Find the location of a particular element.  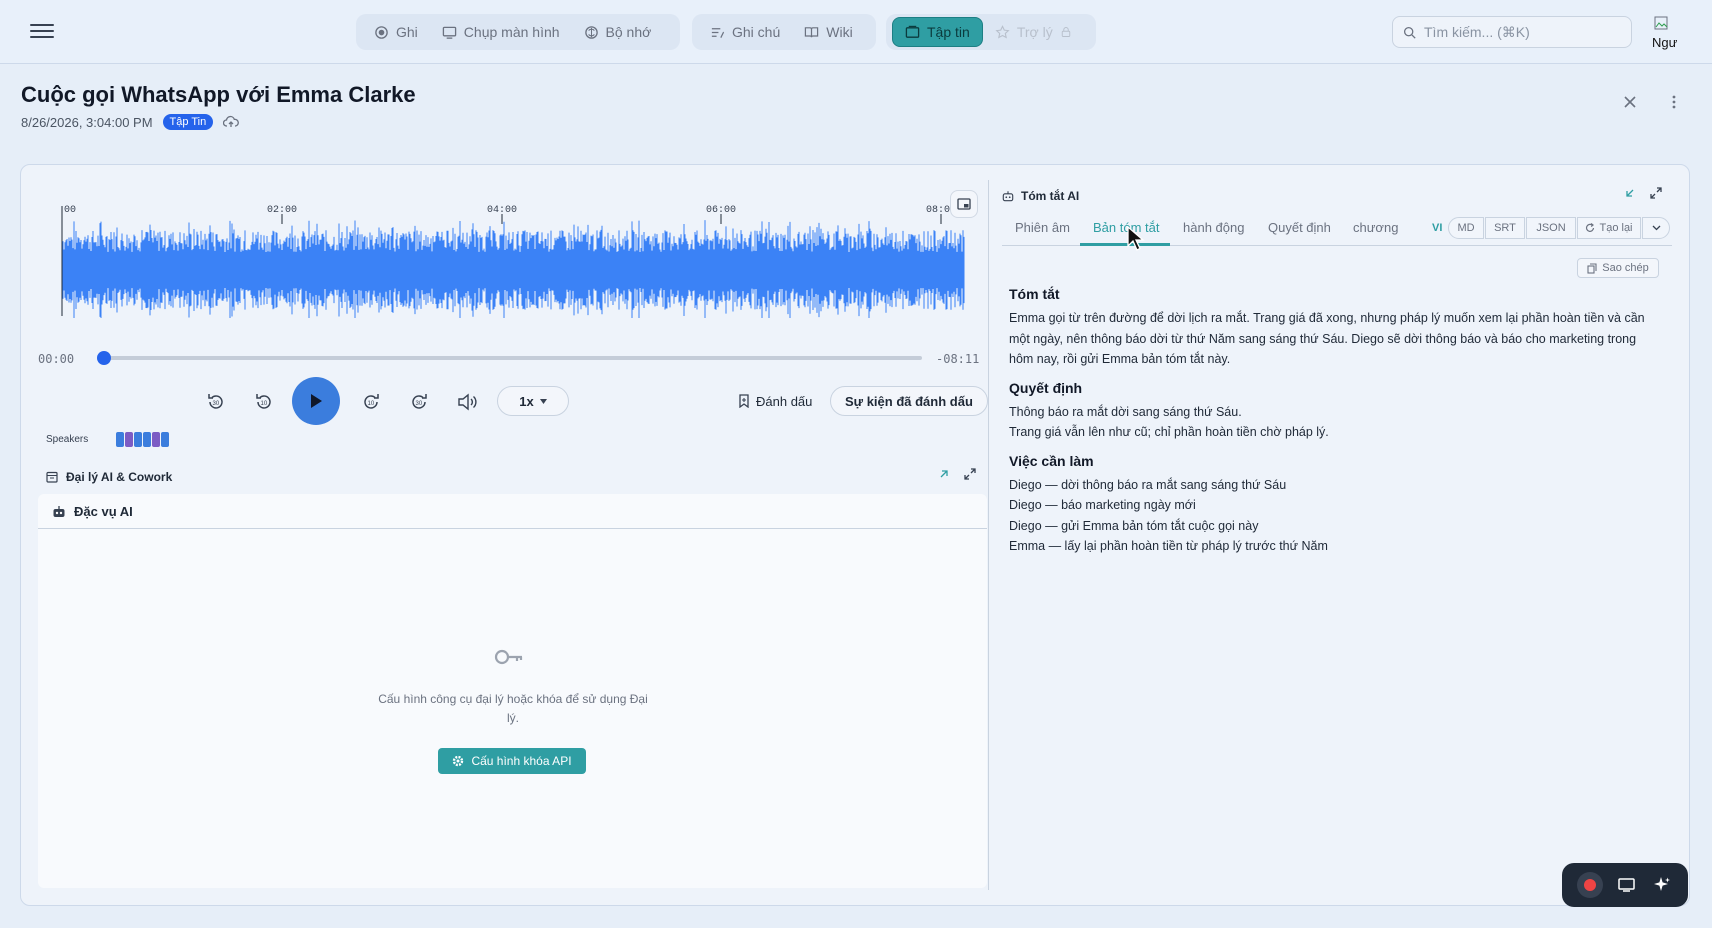

nav-group-capture: Ghi Chụp màn hình Bộ nhớ is located at coordinates (518, 32).